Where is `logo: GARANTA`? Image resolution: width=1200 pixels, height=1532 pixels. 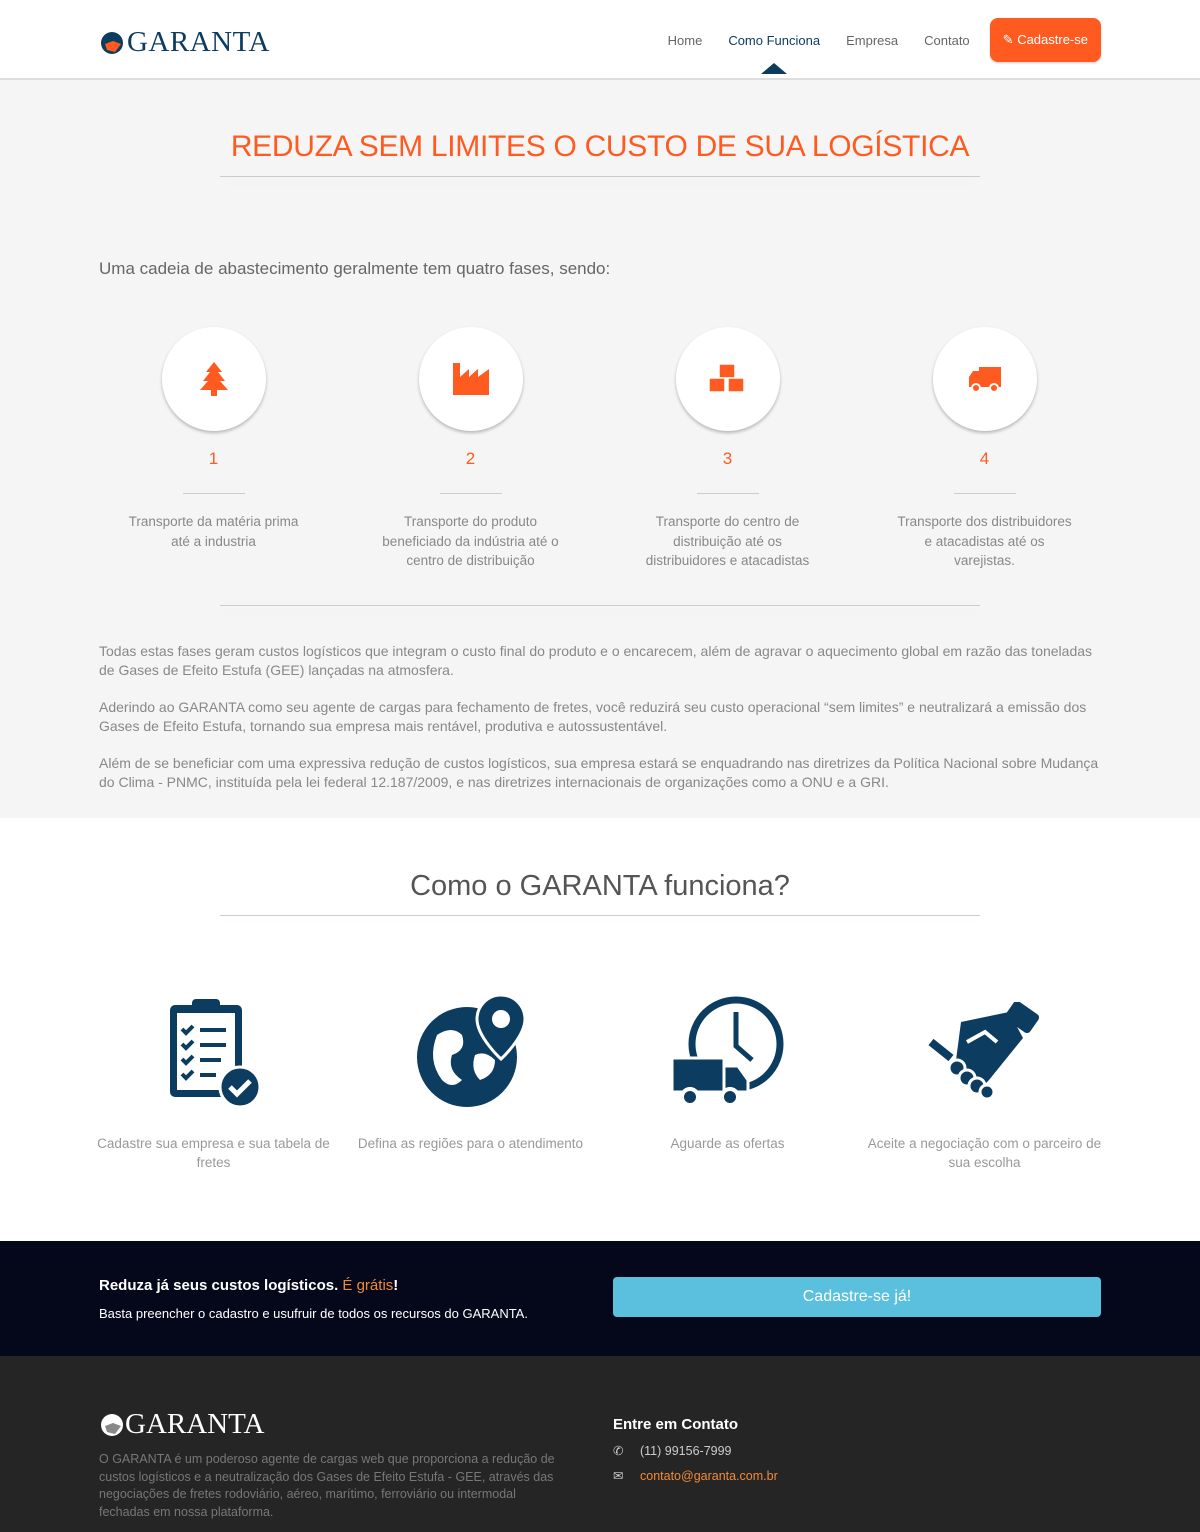
logo: GARANTA is located at coordinates (184, 42).